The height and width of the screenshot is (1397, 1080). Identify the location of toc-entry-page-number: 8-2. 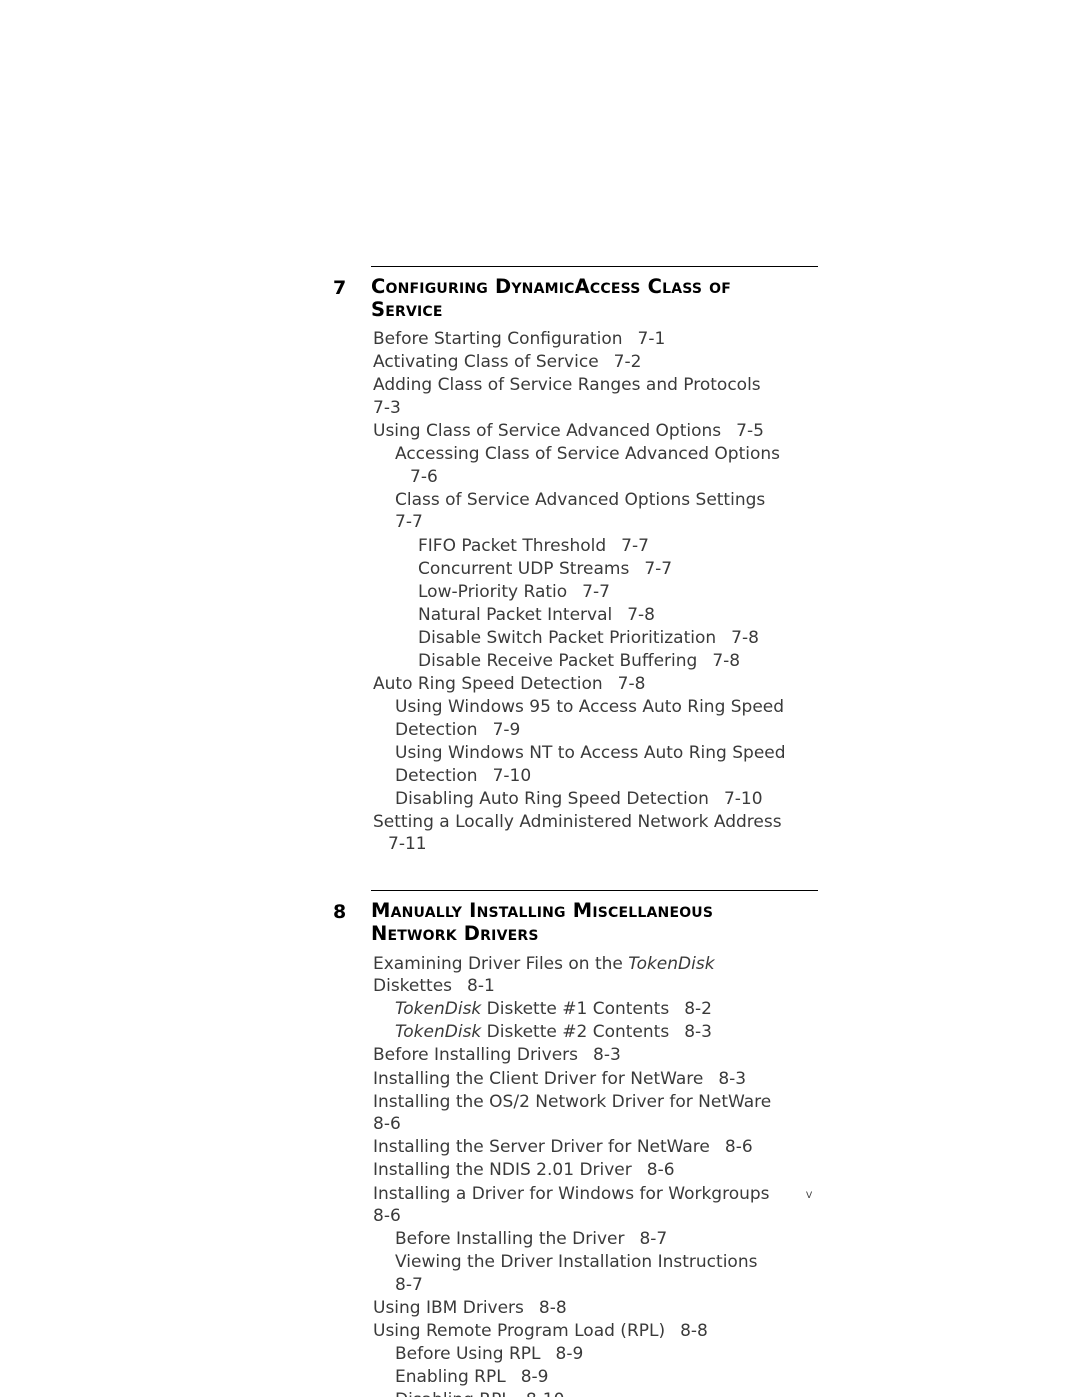
(698, 1009).